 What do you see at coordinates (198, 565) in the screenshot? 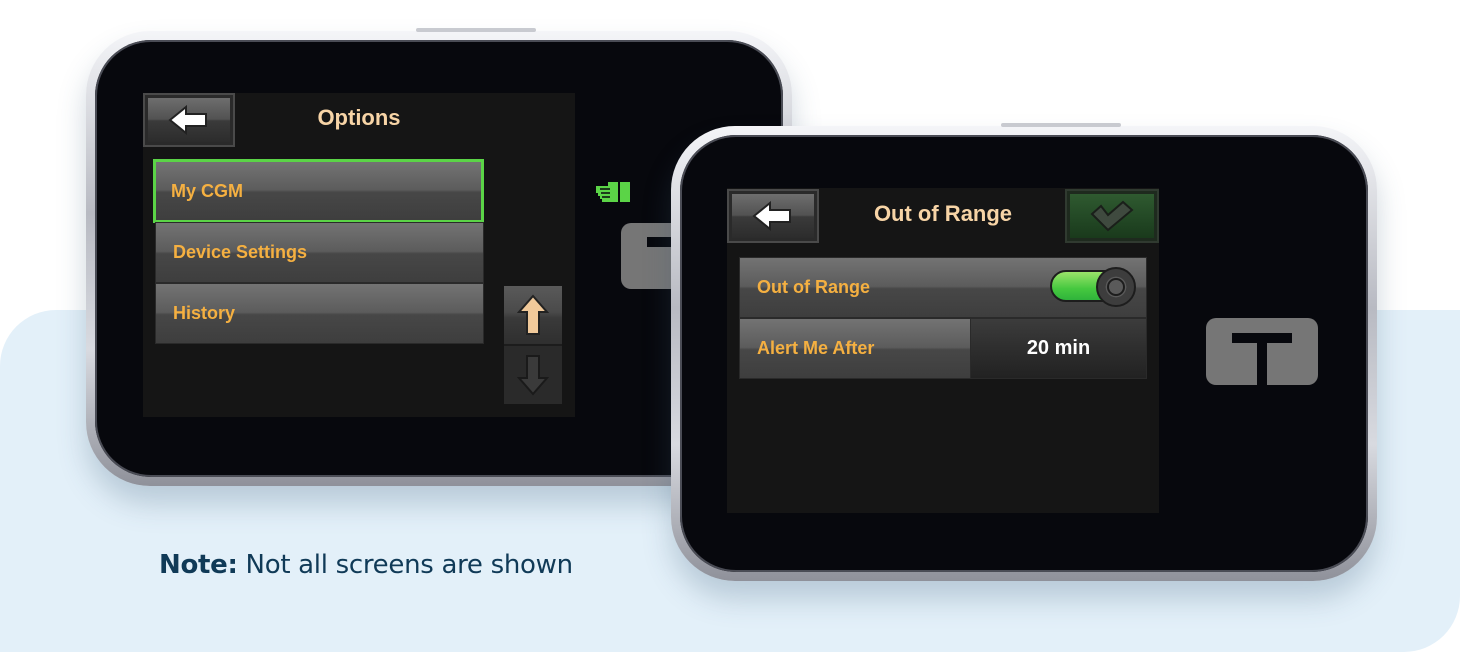
I see `note-label: Note:` at bounding box center [198, 565].